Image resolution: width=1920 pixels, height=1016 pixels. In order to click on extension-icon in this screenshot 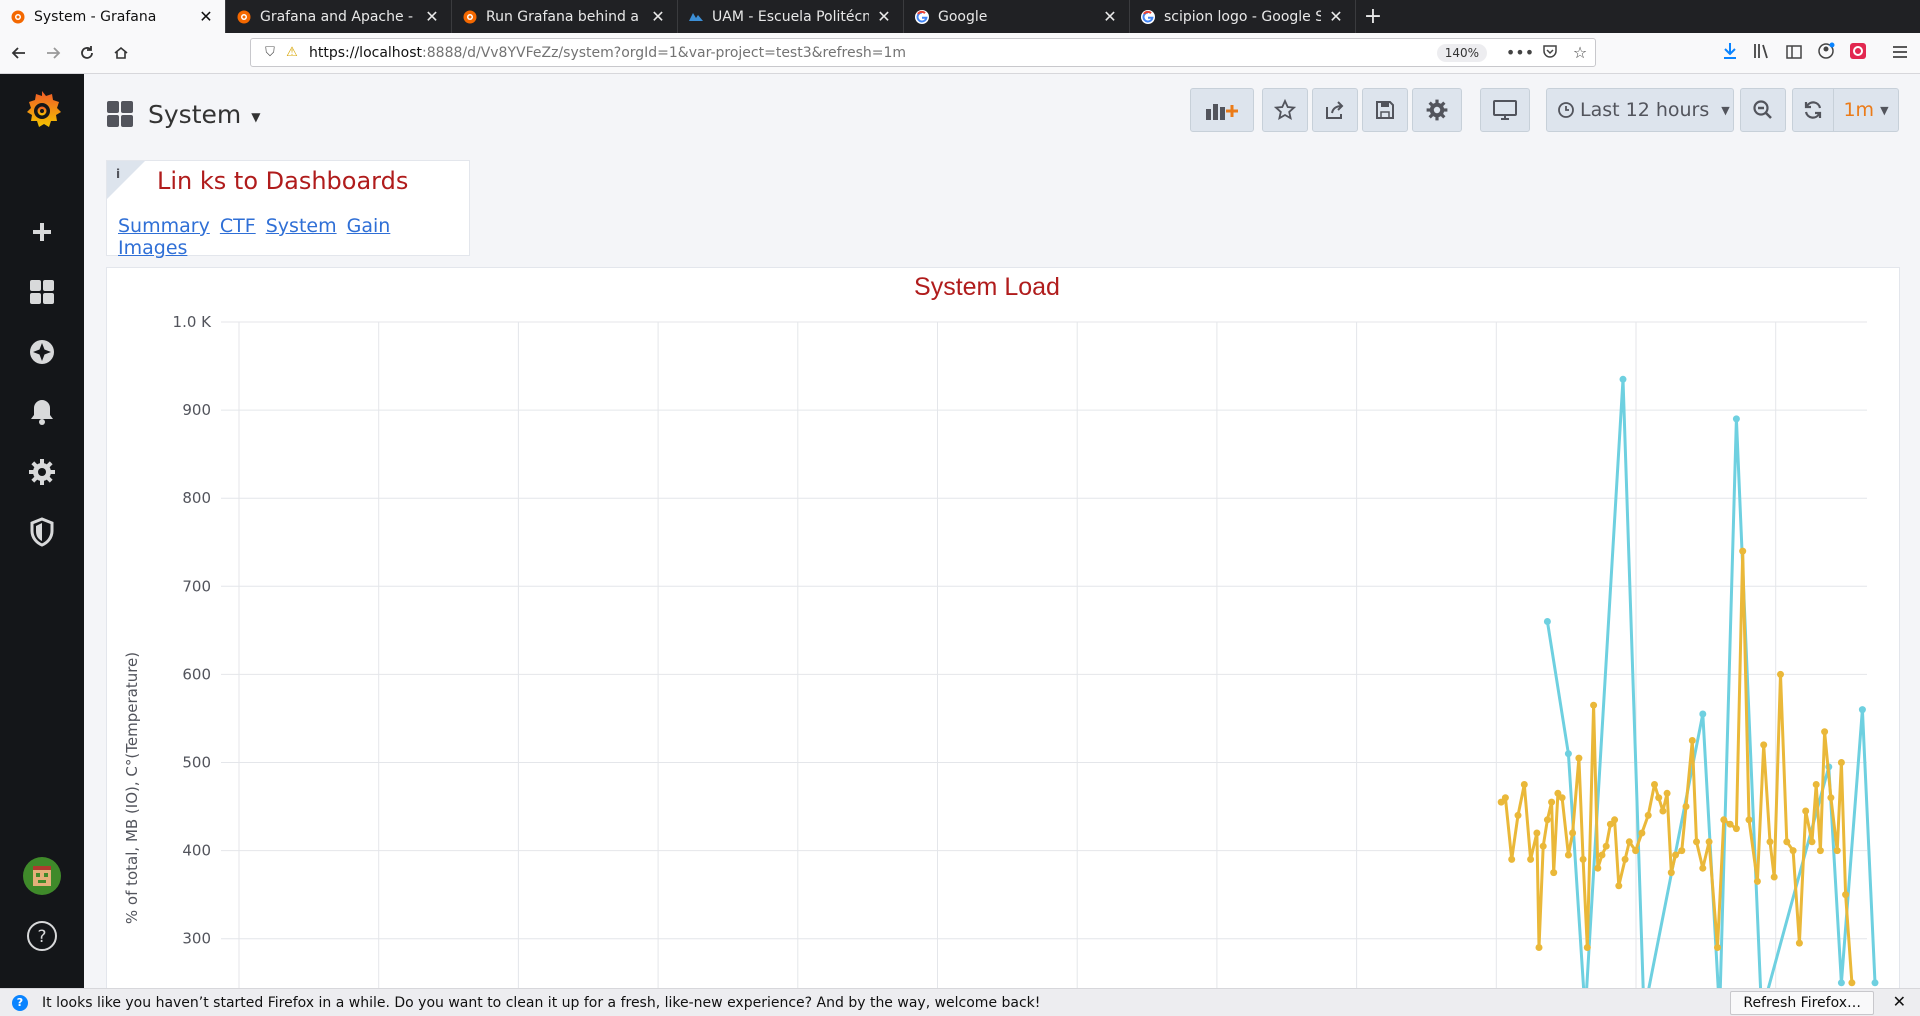, I will do `click(1858, 53)`.